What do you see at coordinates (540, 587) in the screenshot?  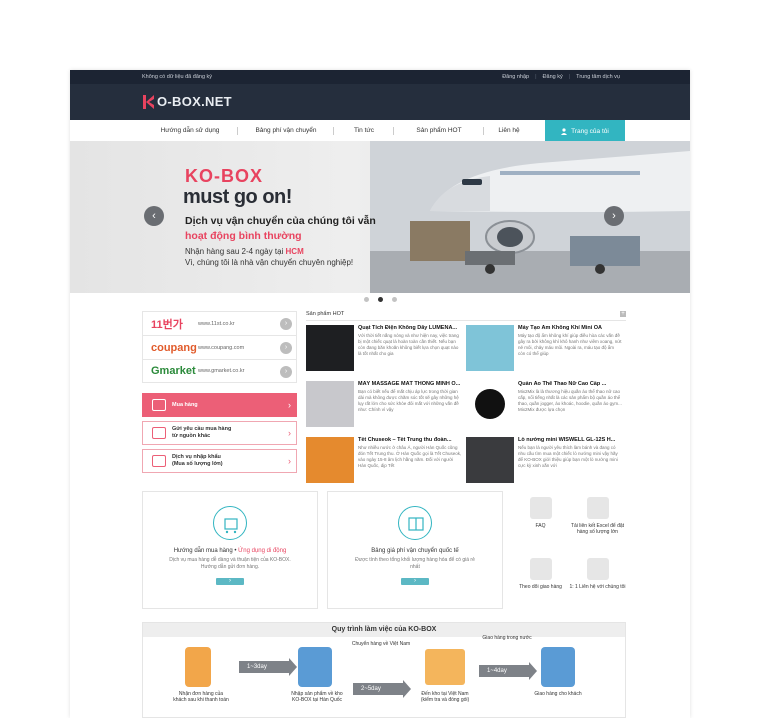 I see `tracking-label: Theo dõi giao hàng` at bounding box center [540, 587].